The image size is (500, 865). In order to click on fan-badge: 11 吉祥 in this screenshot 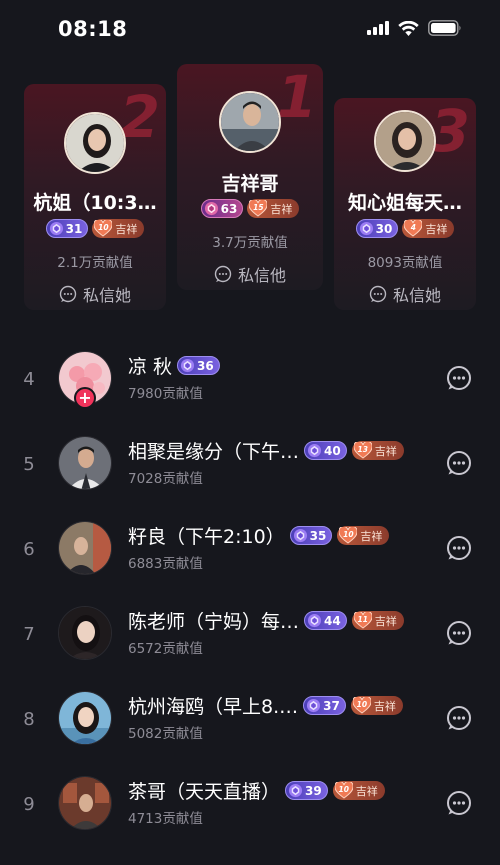, I will do `click(377, 620)`.